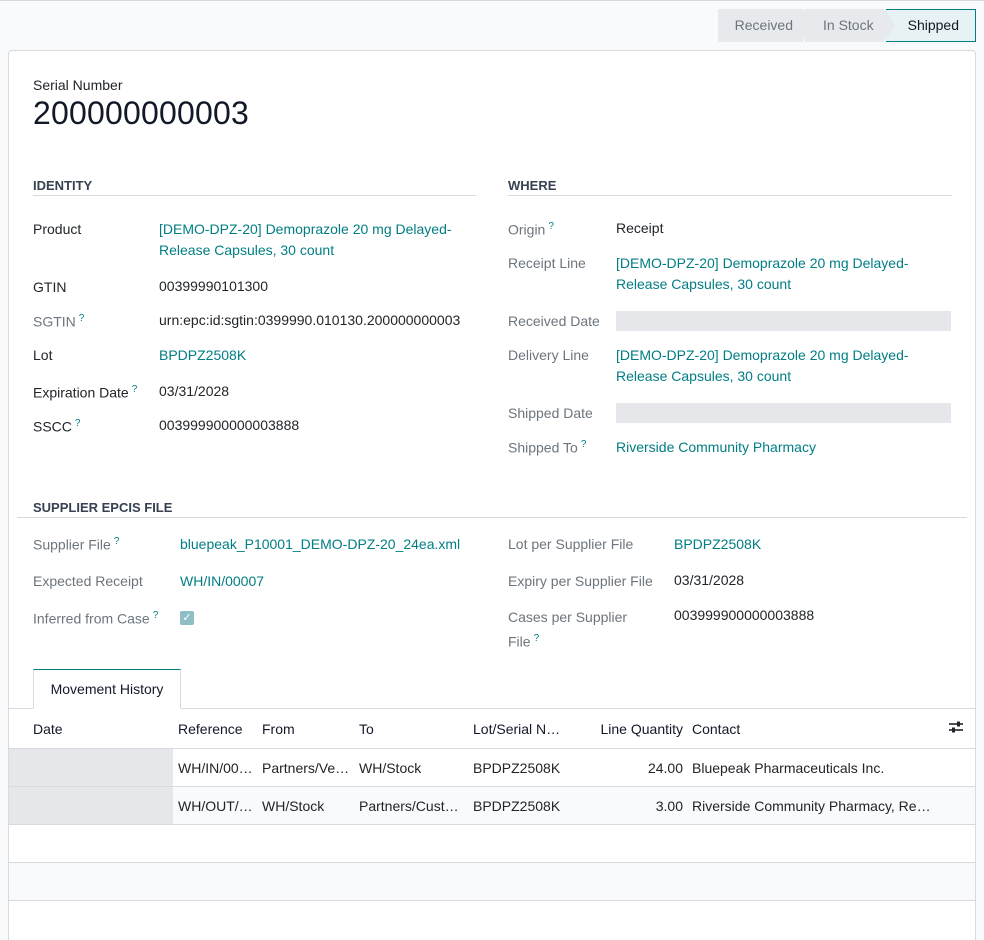  I want to click on product-label: Product, so click(57, 229).